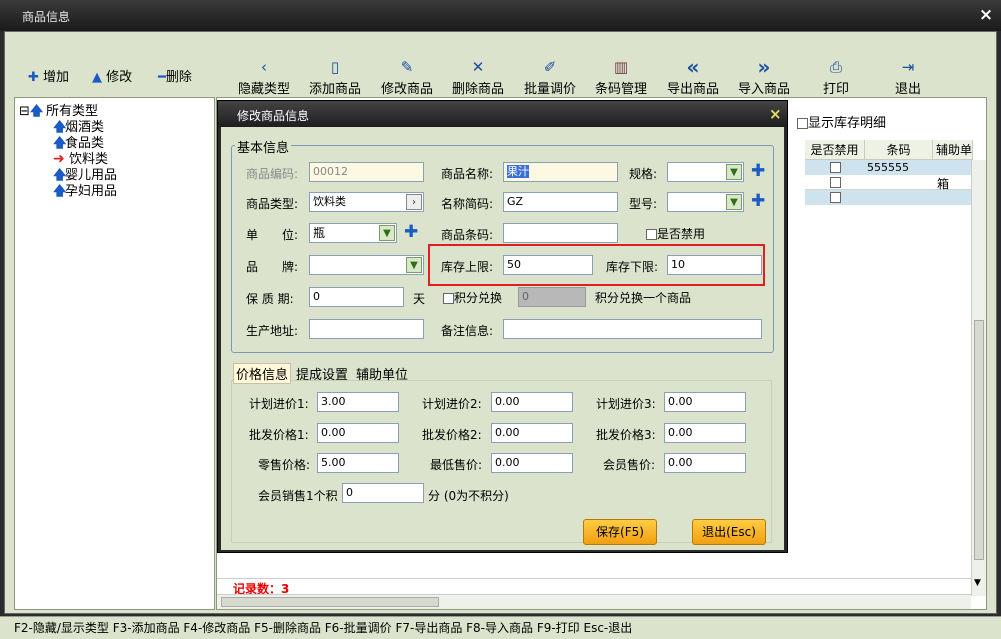 The width and height of the screenshot is (1001, 639). What do you see at coordinates (532, 433) in the screenshot?
I see `wholesale-2-field: 0.00` at bounding box center [532, 433].